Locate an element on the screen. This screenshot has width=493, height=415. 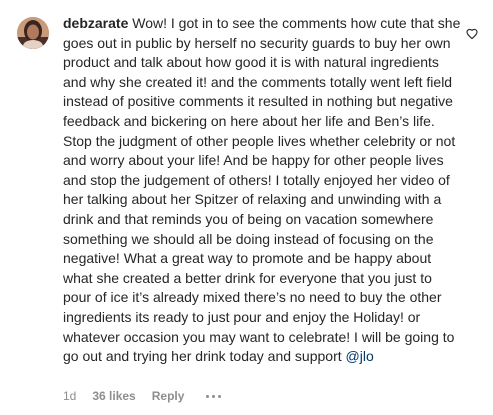
comment-age: 1d is located at coordinates (70, 396).